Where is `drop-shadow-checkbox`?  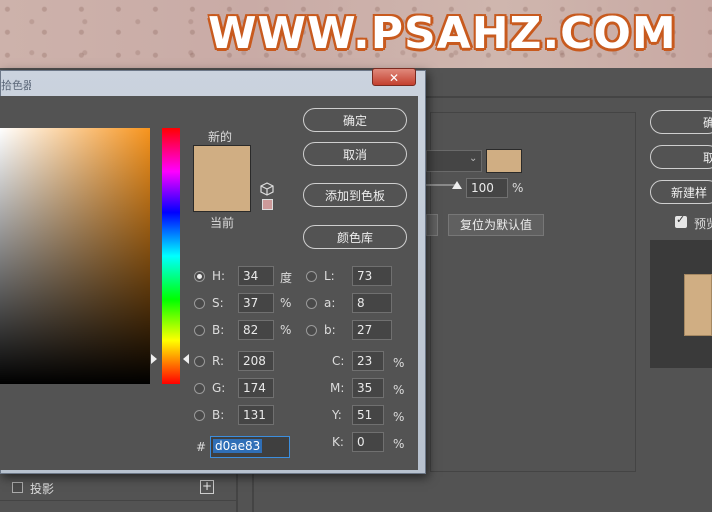 drop-shadow-checkbox is located at coordinates (17, 487).